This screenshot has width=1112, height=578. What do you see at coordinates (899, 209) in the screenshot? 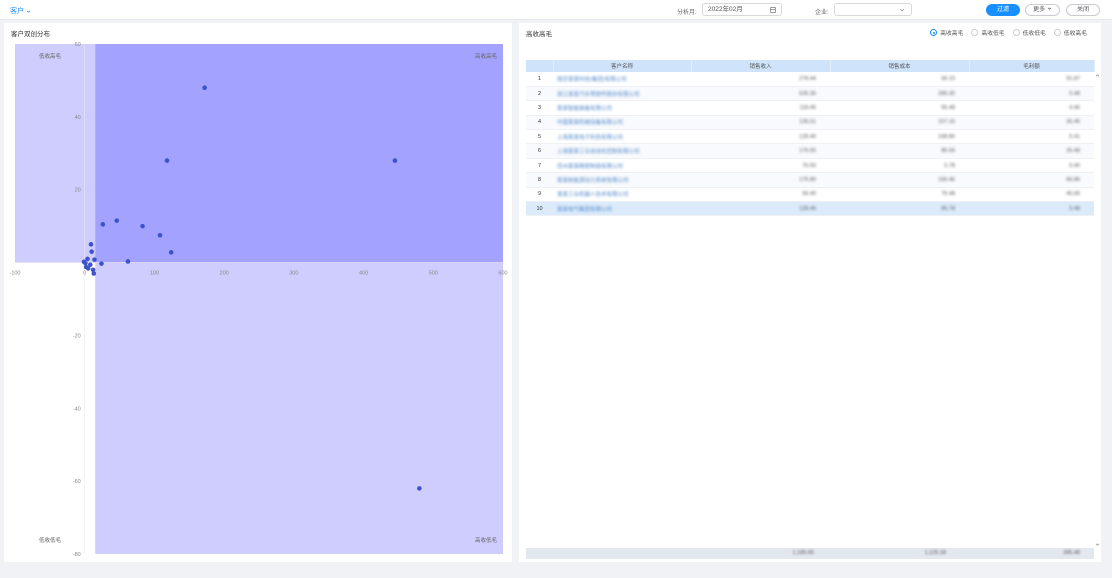
I see `cost-cell: 85.78` at bounding box center [899, 209].